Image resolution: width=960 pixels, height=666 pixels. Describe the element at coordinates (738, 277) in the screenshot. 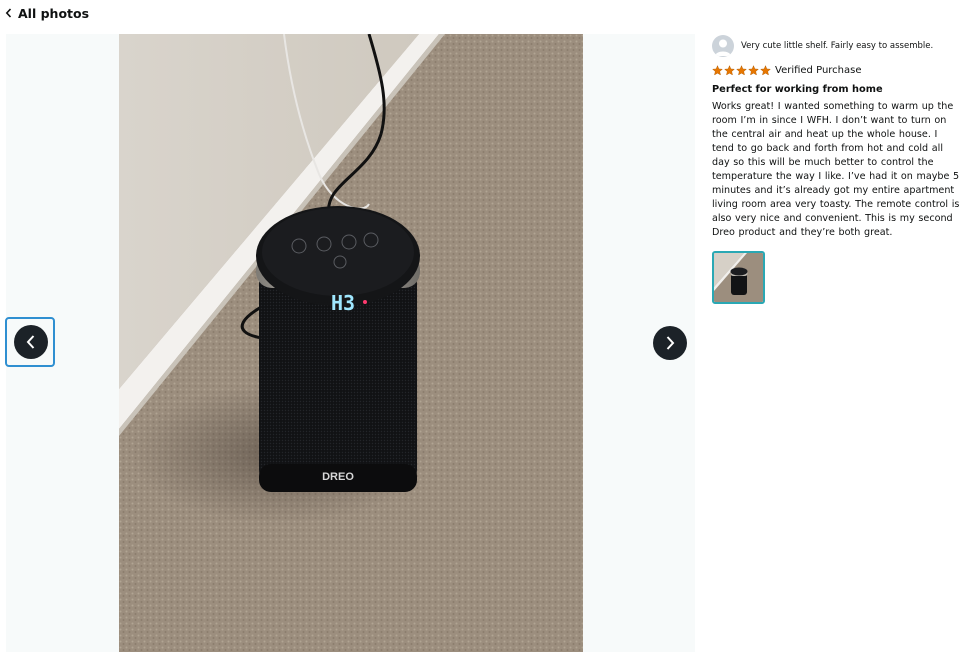

I see `photo-thumbnail` at that location.